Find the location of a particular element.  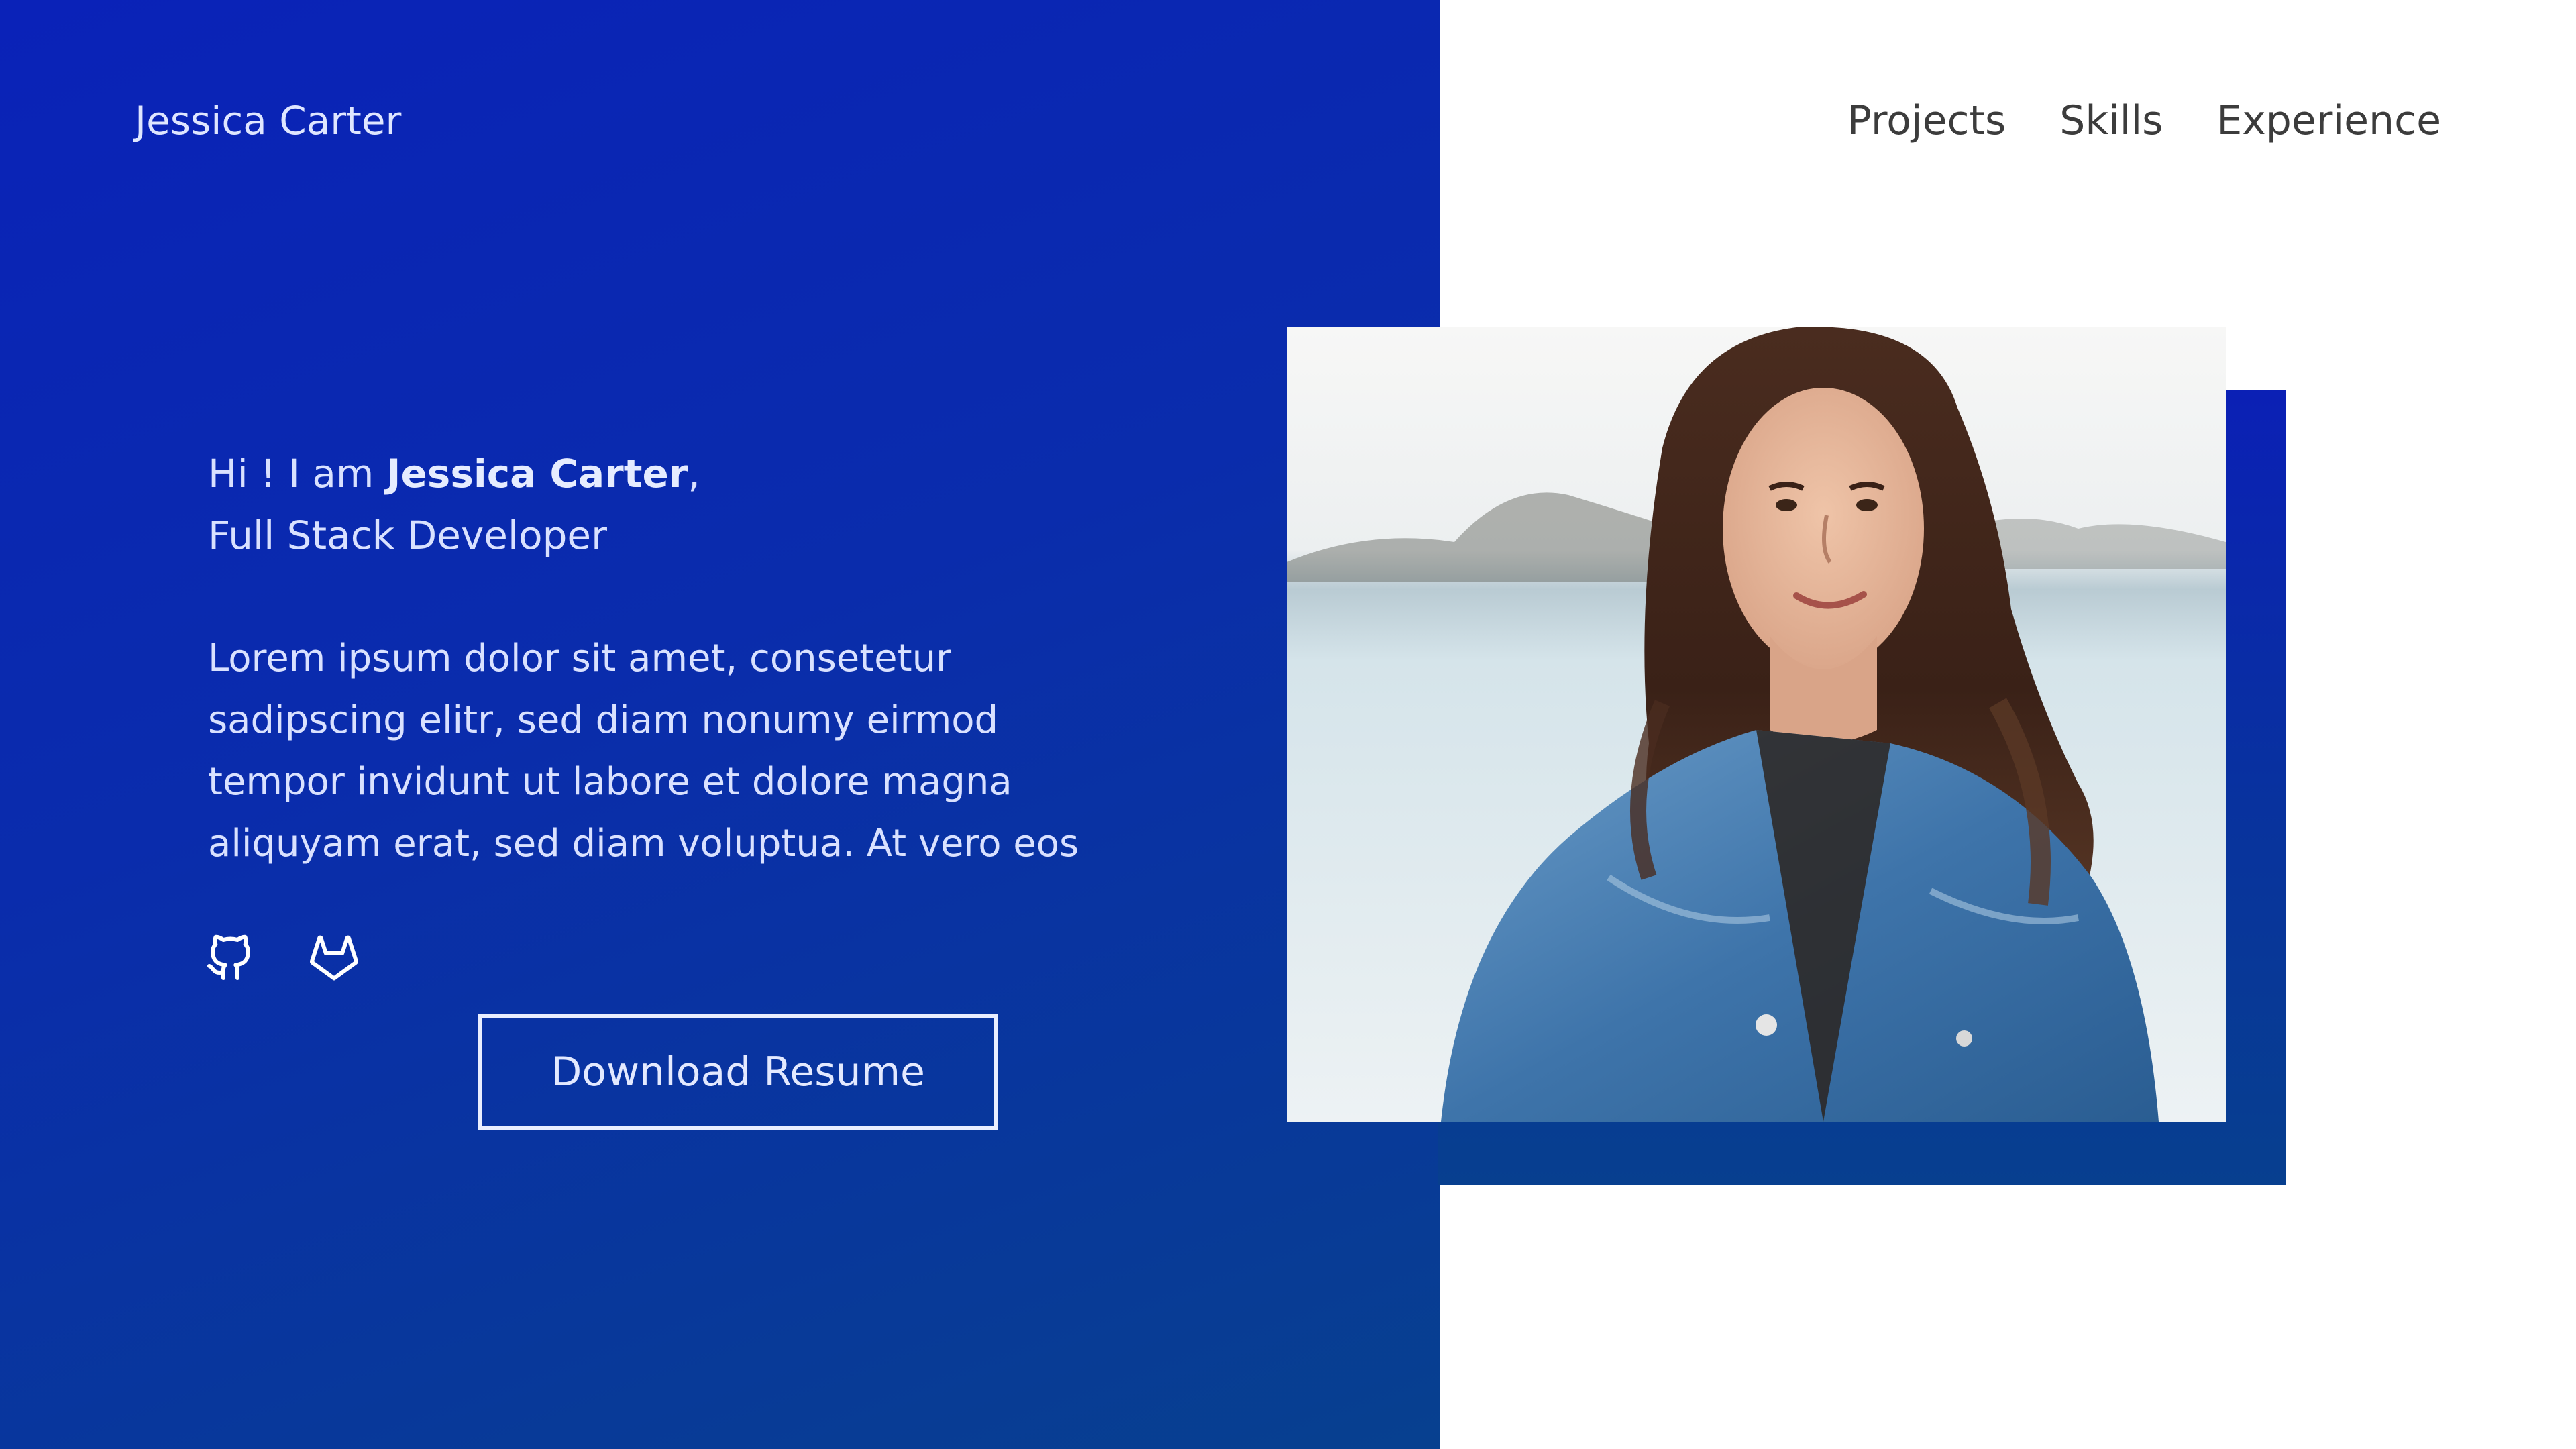

hero-role: Full Stack Developer is located at coordinates (407, 535).